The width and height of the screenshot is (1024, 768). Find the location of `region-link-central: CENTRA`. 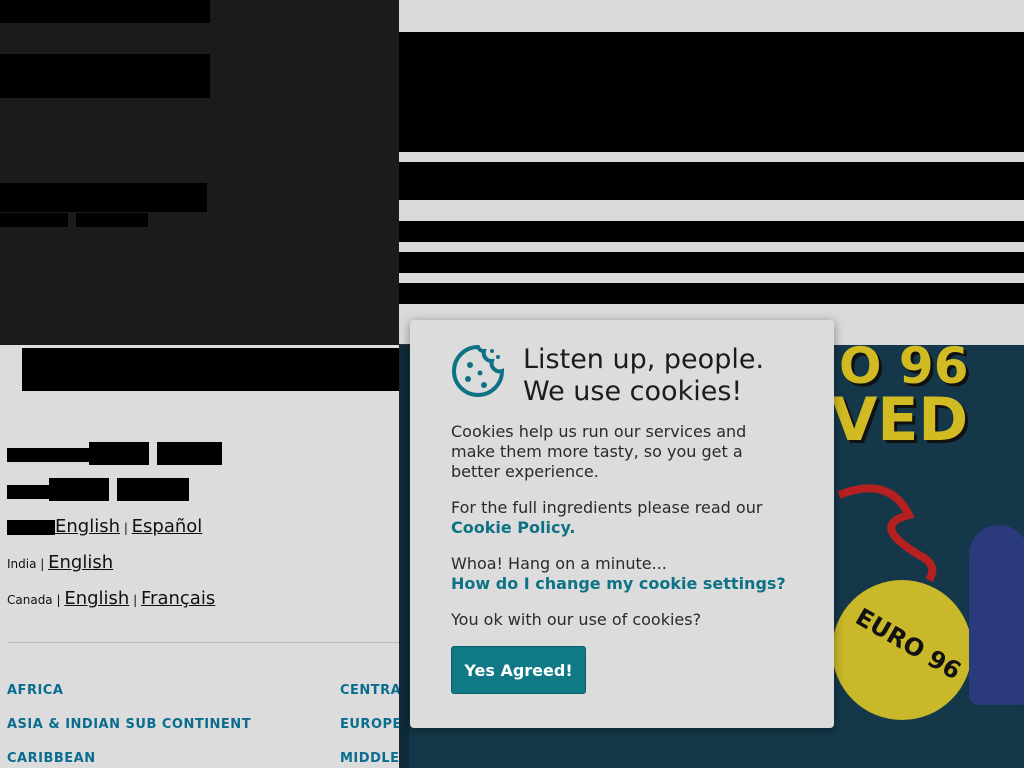

region-link-central: CENTRA is located at coordinates (370, 690).